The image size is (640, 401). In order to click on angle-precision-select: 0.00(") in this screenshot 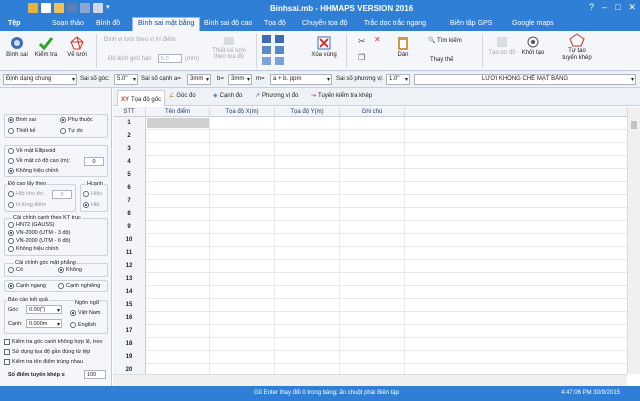, I will do `click(44, 309)`.